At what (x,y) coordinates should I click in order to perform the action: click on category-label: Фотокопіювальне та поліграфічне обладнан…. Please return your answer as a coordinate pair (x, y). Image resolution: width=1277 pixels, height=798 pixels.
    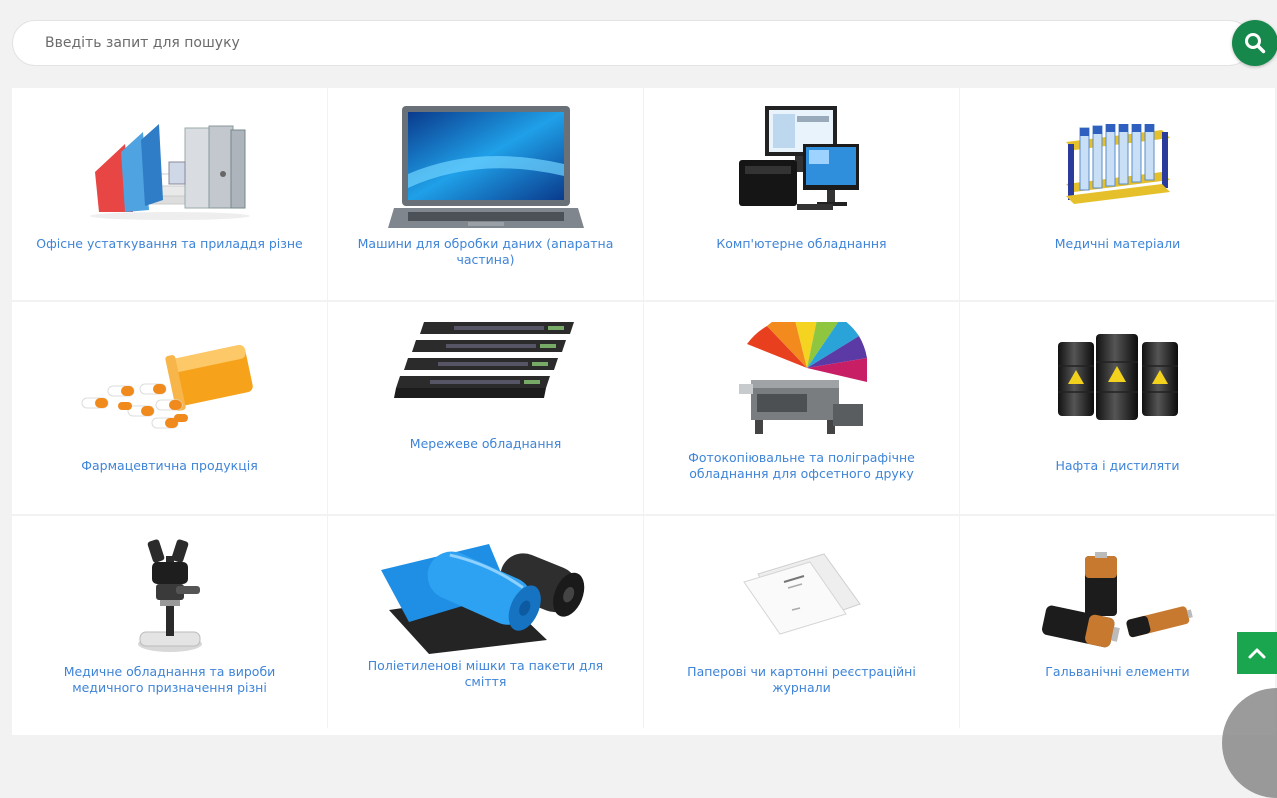
    Looking at the image, I should click on (801, 465).